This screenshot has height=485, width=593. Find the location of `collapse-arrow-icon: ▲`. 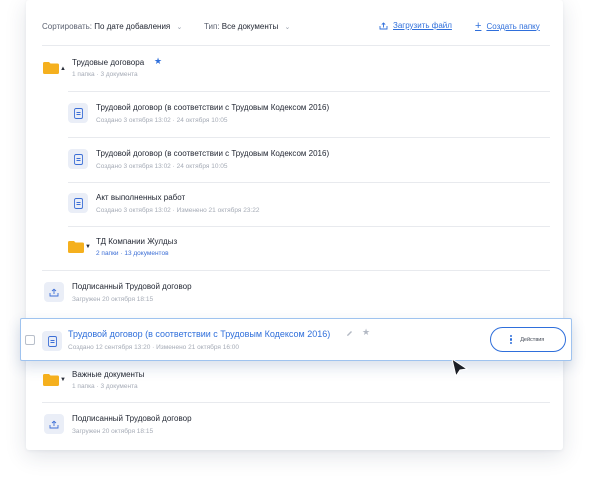

collapse-arrow-icon: ▲ is located at coordinates (63, 69).